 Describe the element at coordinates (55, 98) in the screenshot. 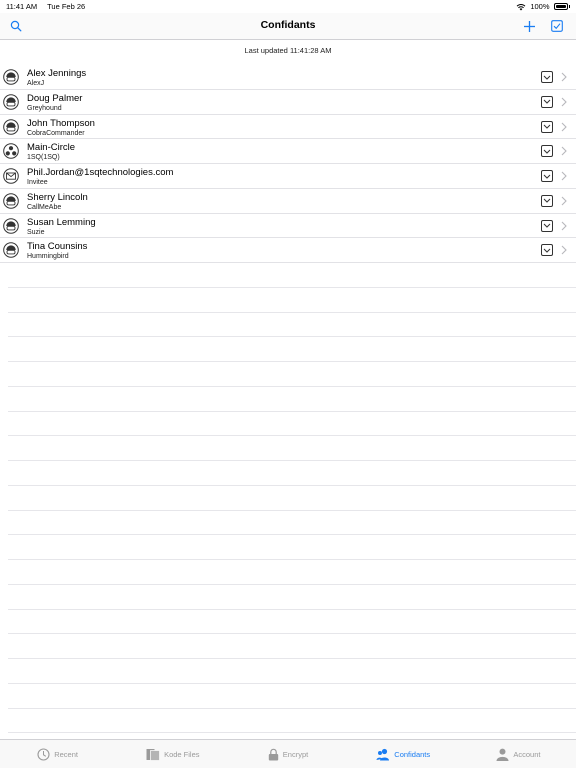

I see `contact-name: Doug Palmer` at that location.